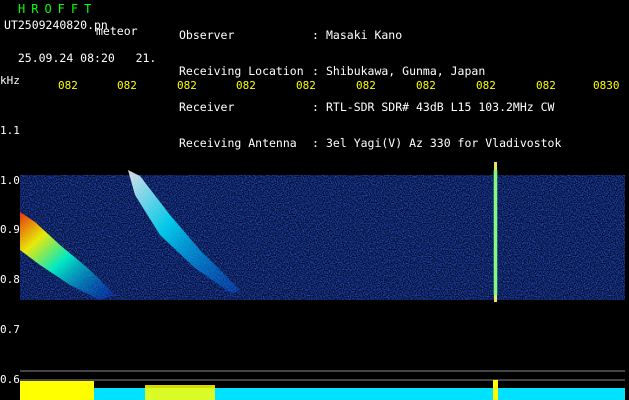 This screenshot has width=629, height=400. What do you see at coordinates (10, 379) in the screenshot?
I see `freq-tick: 0.6` at bounding box center [10, 379].